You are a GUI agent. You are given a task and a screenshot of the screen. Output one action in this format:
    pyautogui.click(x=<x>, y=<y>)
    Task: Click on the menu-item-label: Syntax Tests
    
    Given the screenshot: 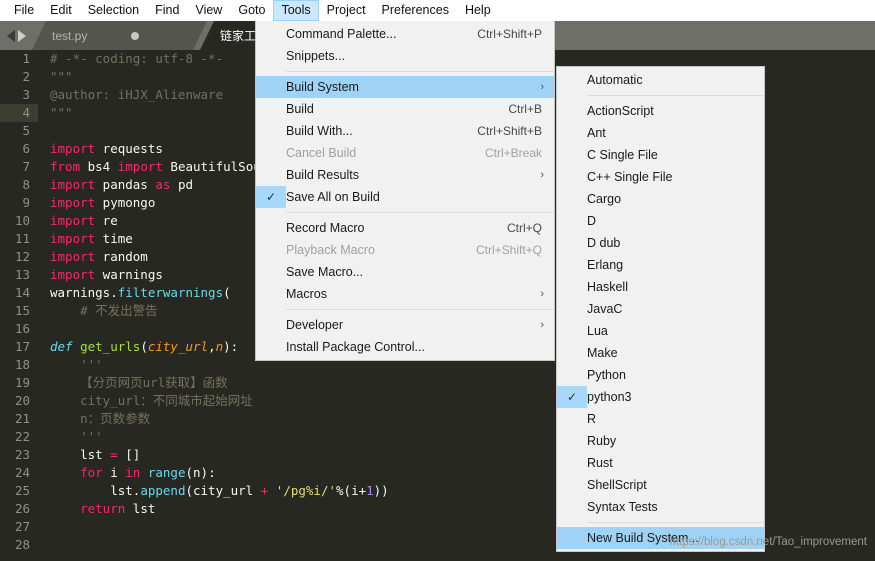 What is the action you would take?
    pyautogui.click(x=622, y=507)
    